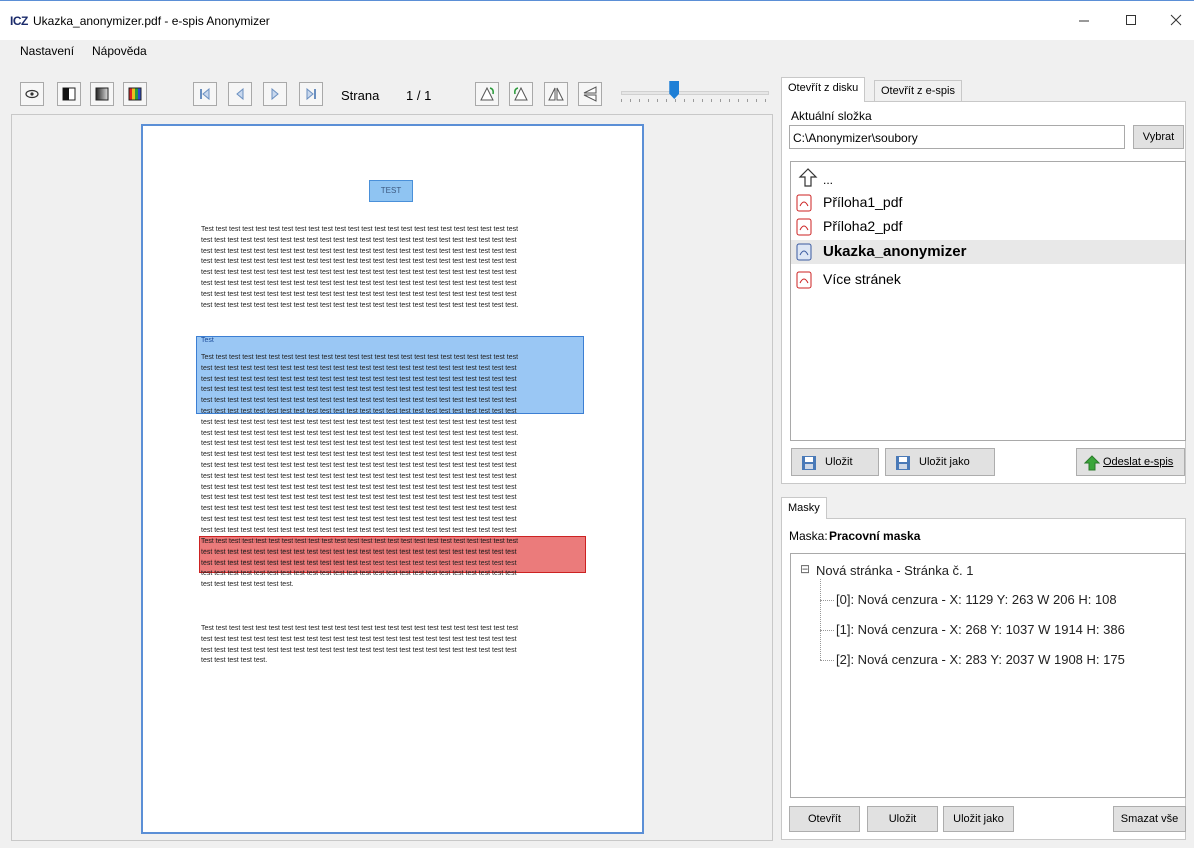 This screenshot has width=1194, height=848. What do you see at coordinates (824, 819) in the screenshot?
I see `open-mask-button: Otevřít` at bounding box center [824, 819].